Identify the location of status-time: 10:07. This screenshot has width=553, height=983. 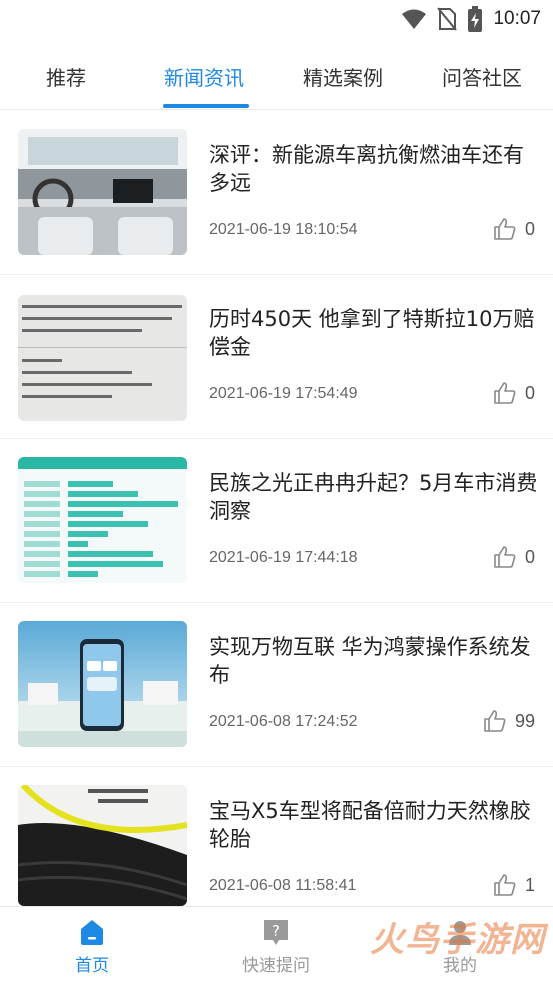
(517, 18).